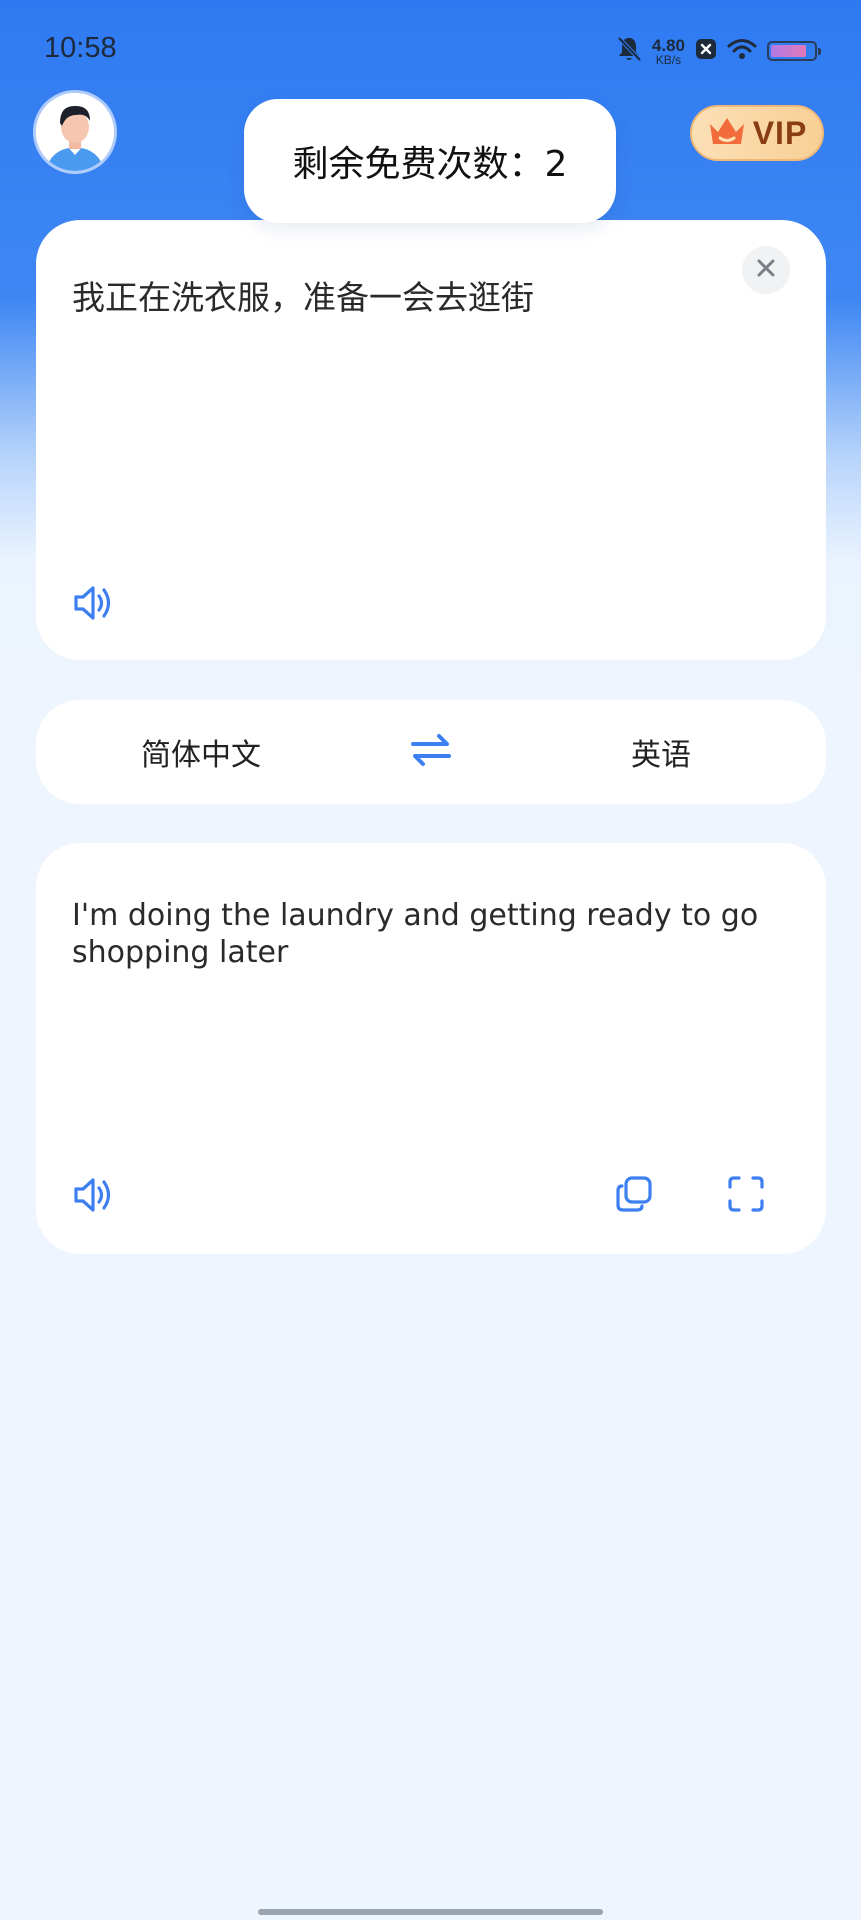  I want to click on swap-arrows-icon, so click(431, 752).